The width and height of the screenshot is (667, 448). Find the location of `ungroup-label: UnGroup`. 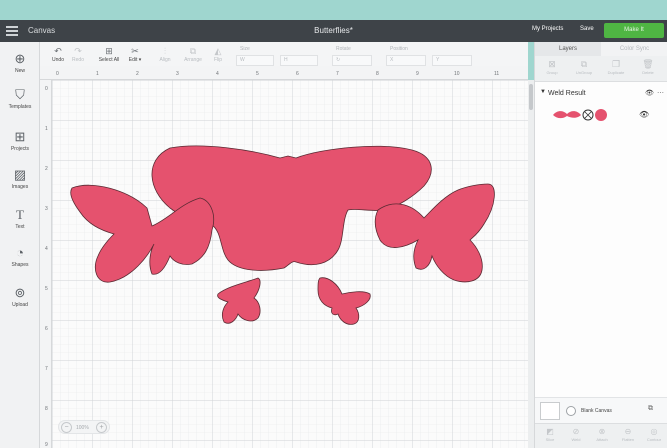

ungroup-label: UnGroup is located at coordinates (584, 72).